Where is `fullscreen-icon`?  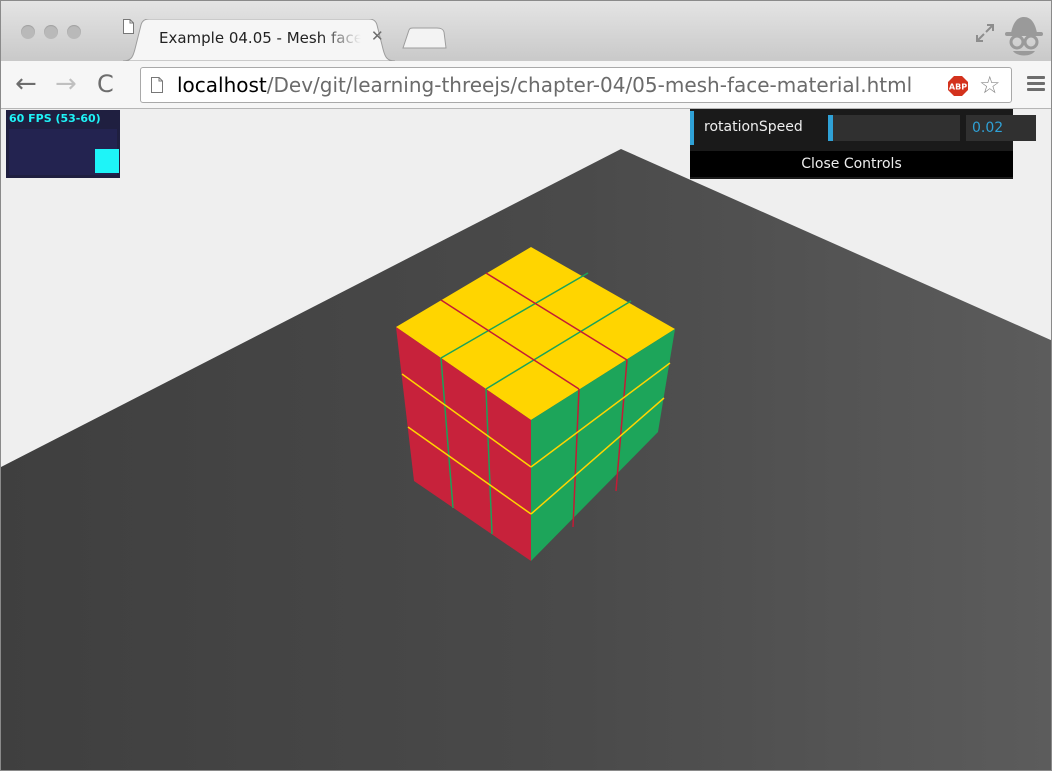
fullscreen-icon is located at coordinates (985, 33).